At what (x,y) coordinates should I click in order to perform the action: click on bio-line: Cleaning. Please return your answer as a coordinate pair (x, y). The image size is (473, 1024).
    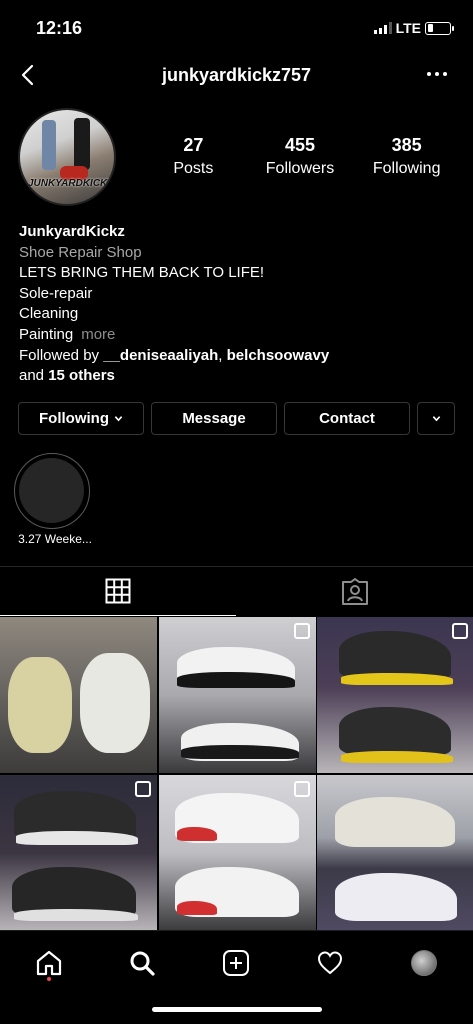
    Looking at the image, I should click on (49, 314).